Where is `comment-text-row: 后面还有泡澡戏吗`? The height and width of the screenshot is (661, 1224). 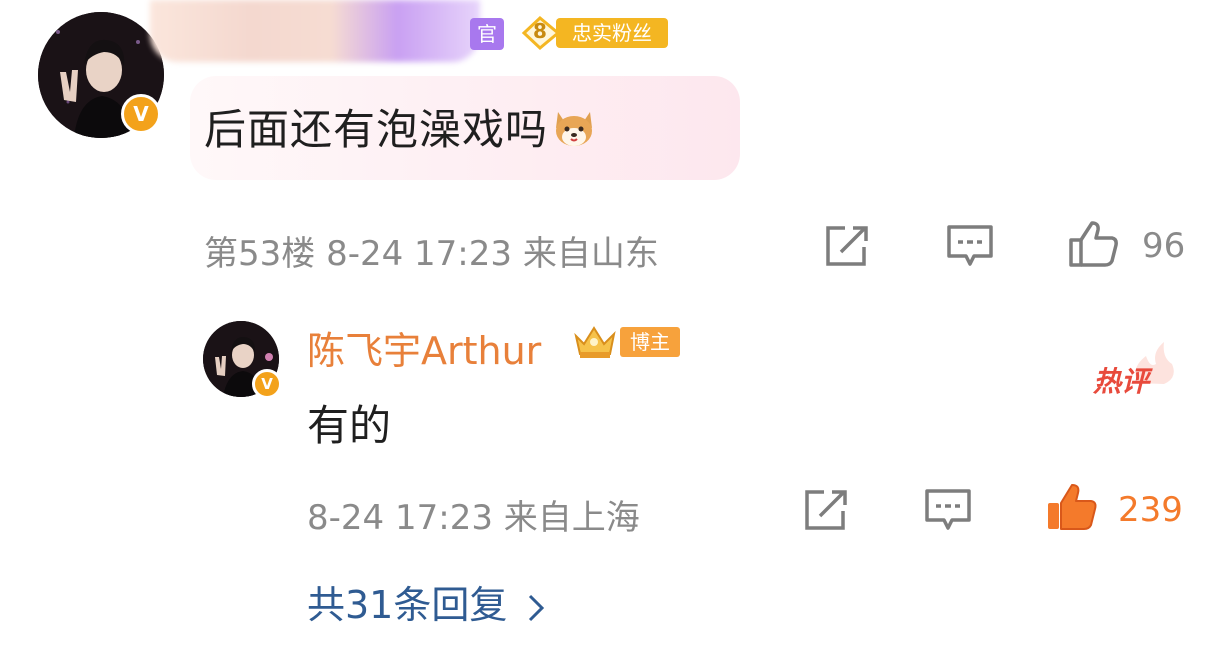
comment-text-row: 后面还有泡澡戏吗 is located at coordinates (400, 127).